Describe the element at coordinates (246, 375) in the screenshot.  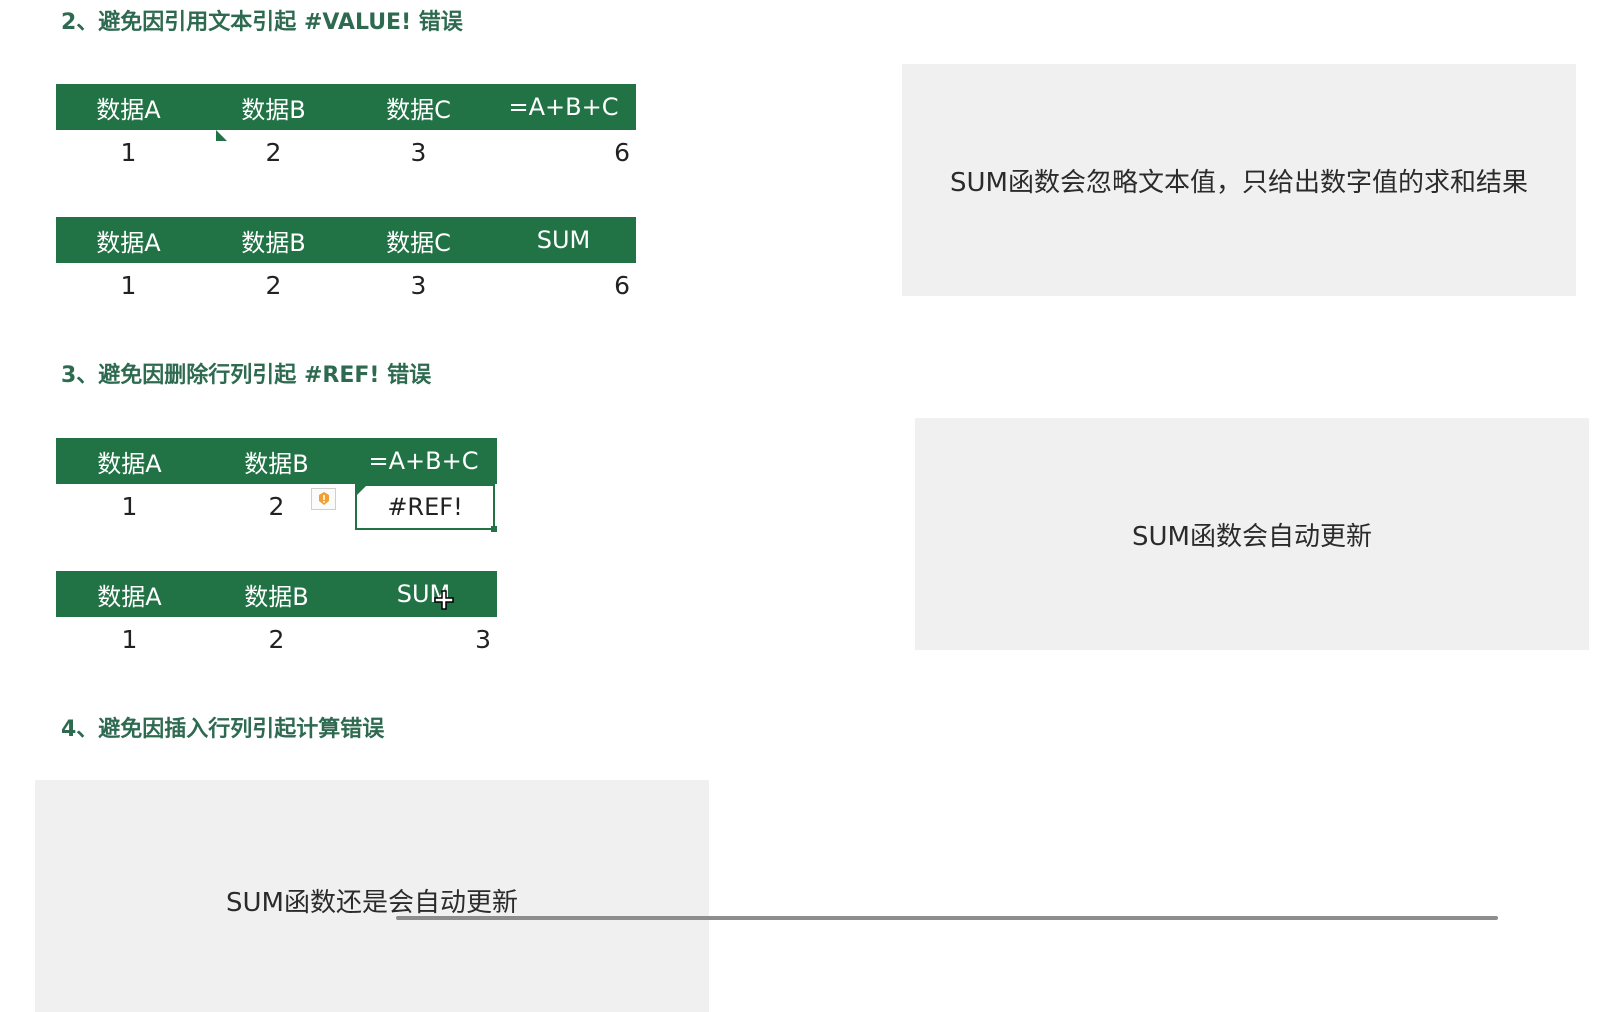
I see `section3-heading: 3、避免因删除行列引起 #REF! 错误` at that location.